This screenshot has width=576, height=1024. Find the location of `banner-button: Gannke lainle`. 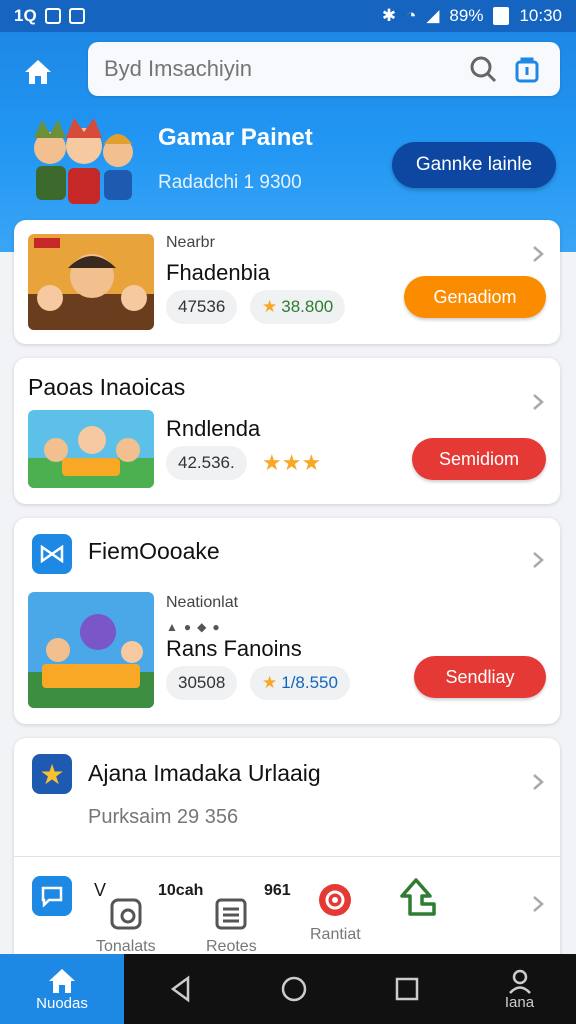

banner-button: Gannke lainle is located at coordinates (474, 165).